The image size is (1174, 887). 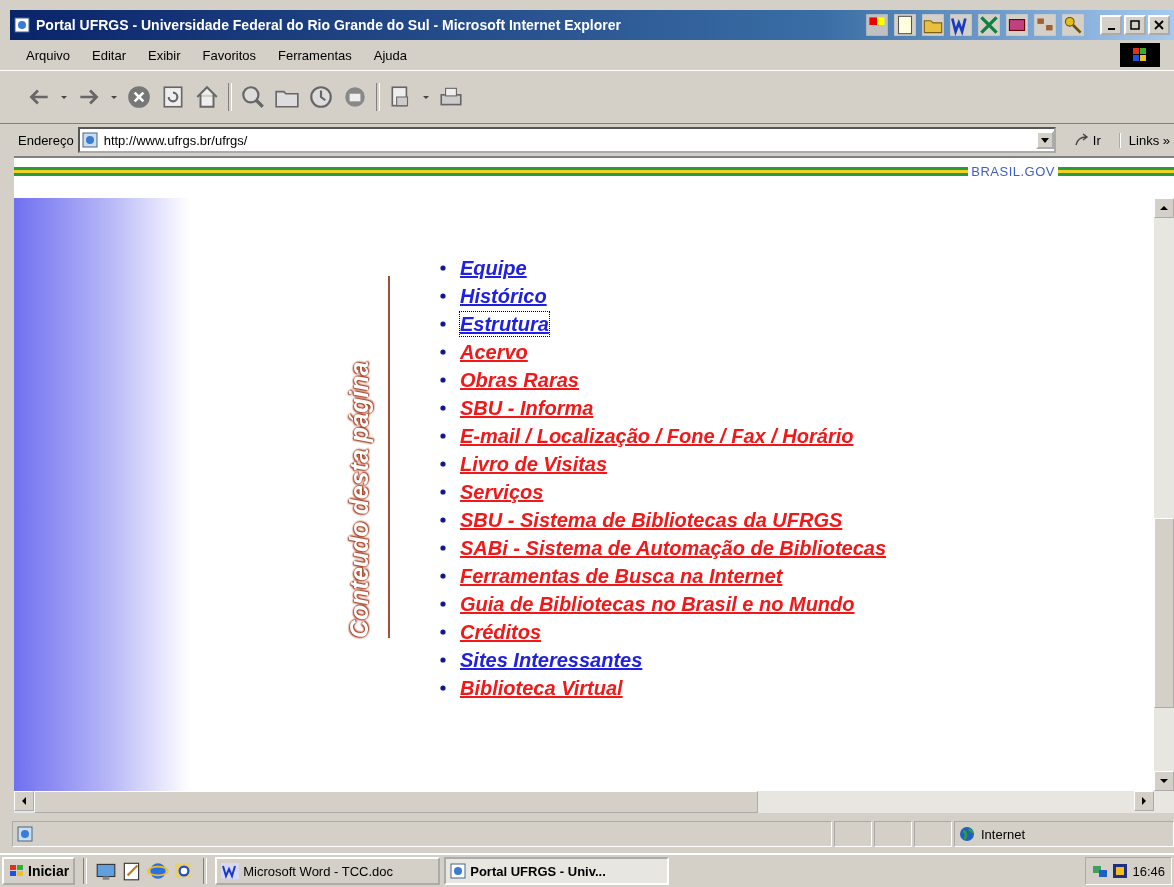 I want to click on menu-item: Ajuda, so click(x=390, y=55).